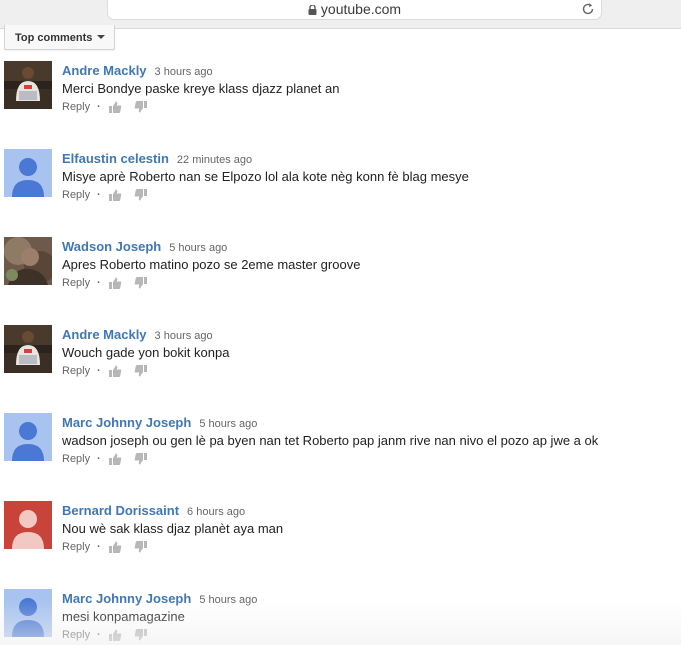 The width and height of the screenshot is (681, 669). I want to click on lock-icon, so click(312, 10).